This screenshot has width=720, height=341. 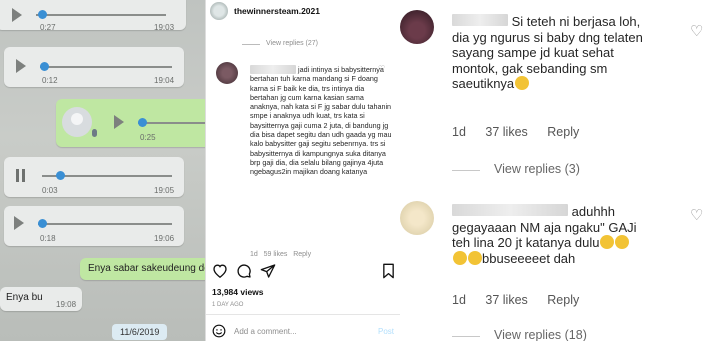 What do you see at coordinates (576, 21) in the screenshot?
I see `comment-line: Si teteh ni berjasa loh,` at bounding box center [576, 21].